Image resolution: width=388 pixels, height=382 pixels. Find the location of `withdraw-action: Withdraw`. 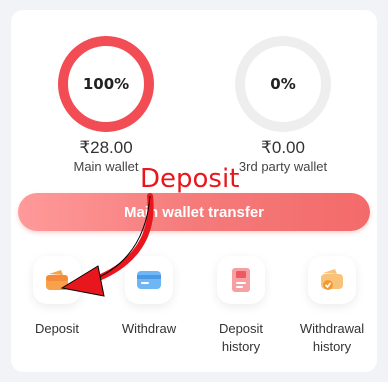

withdraw-action: Withdraw is located at coordinates (149, 297).